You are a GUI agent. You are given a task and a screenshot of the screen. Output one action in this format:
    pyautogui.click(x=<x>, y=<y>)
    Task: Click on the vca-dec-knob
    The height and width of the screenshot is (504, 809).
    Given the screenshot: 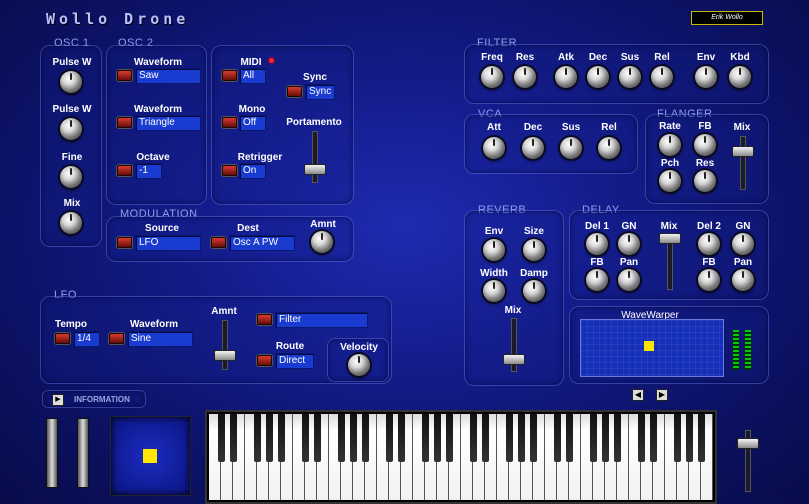 What is the action you would take?
    pyautogui.click(x=533, y=148)
    